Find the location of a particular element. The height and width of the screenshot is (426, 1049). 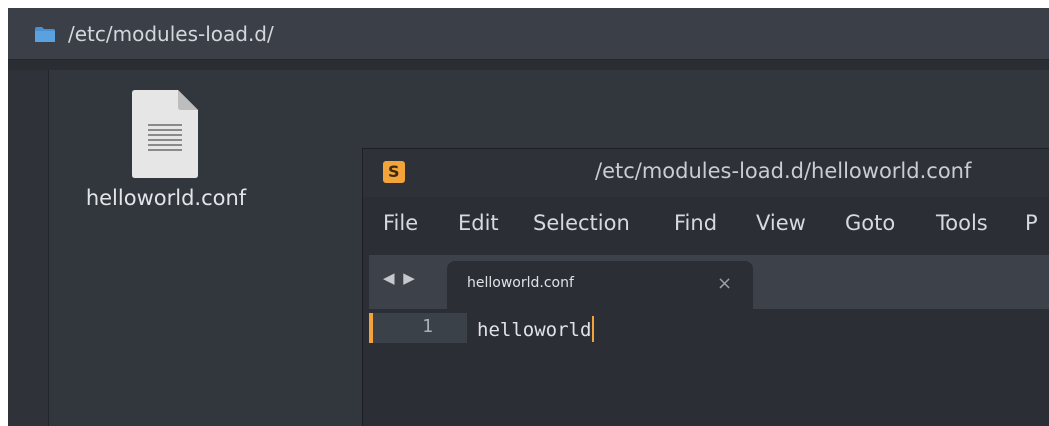

tab-nav-arrows-icon: ◀ ▶ is located at coordinates (400, 278).